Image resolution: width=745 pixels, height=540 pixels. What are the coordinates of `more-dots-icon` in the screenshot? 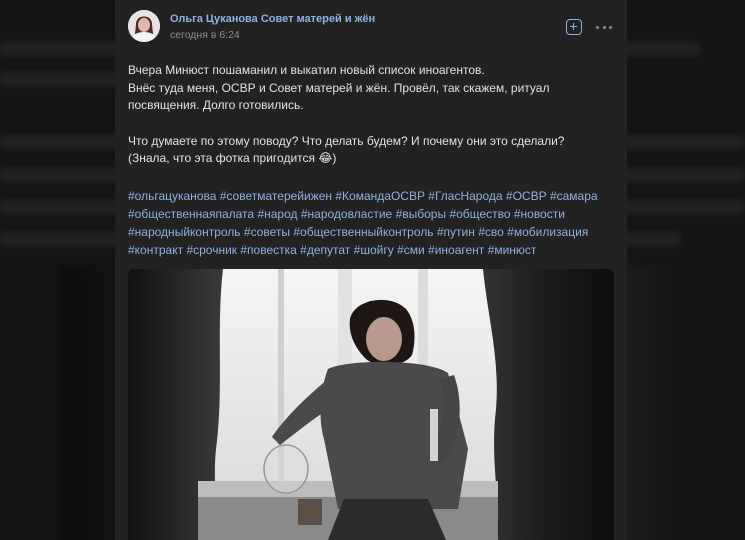 It's located at (604, 27).